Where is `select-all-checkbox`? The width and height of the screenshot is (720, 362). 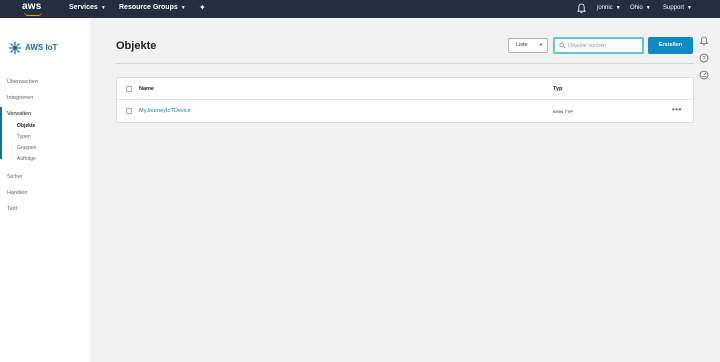
select-all-checkbox is located at coordinates (129, 89).